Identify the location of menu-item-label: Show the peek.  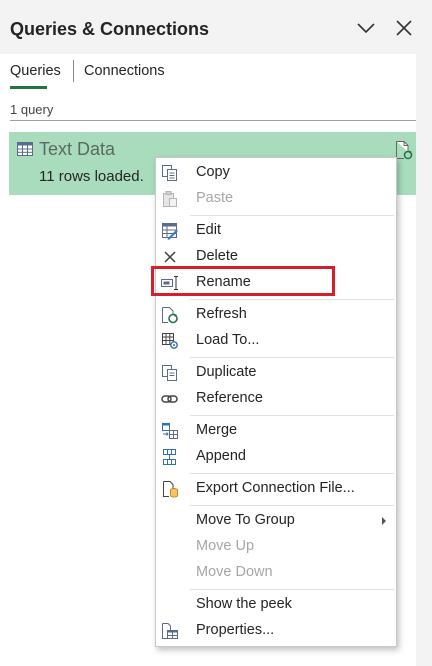
(244, 604).